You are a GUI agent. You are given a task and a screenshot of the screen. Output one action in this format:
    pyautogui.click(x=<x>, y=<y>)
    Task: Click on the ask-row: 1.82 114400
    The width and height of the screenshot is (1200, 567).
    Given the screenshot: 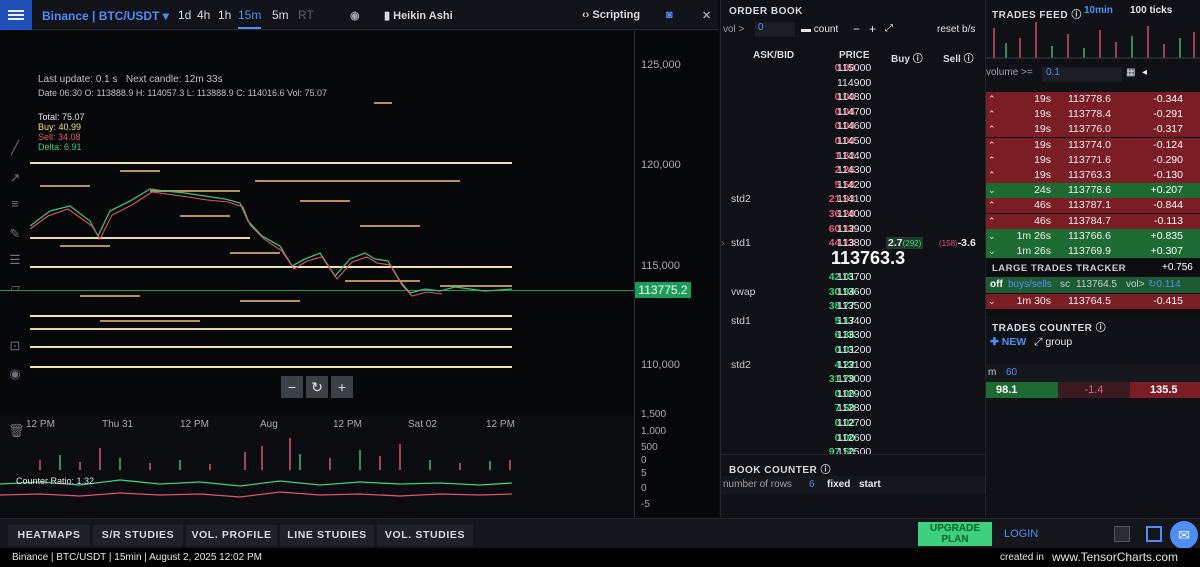 What is the action you would take?
    pyautogui.click(x=853, y=157)
    